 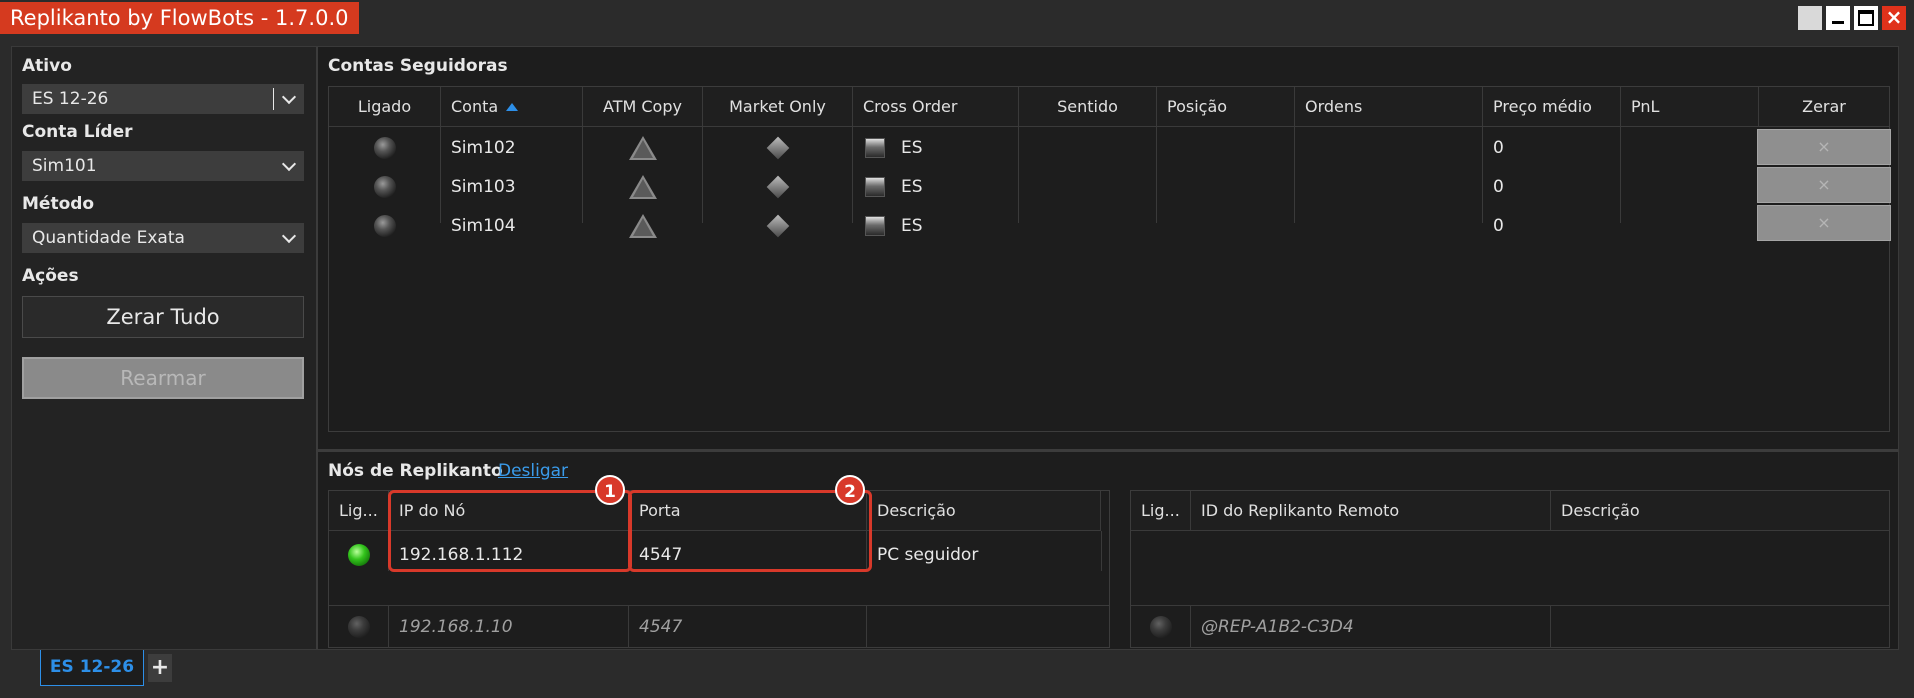 What do you see at coordinates (108, 238) in the screenshot?
I see `metodo-value: Quantidade Exata` at bounding box center [108, 238].